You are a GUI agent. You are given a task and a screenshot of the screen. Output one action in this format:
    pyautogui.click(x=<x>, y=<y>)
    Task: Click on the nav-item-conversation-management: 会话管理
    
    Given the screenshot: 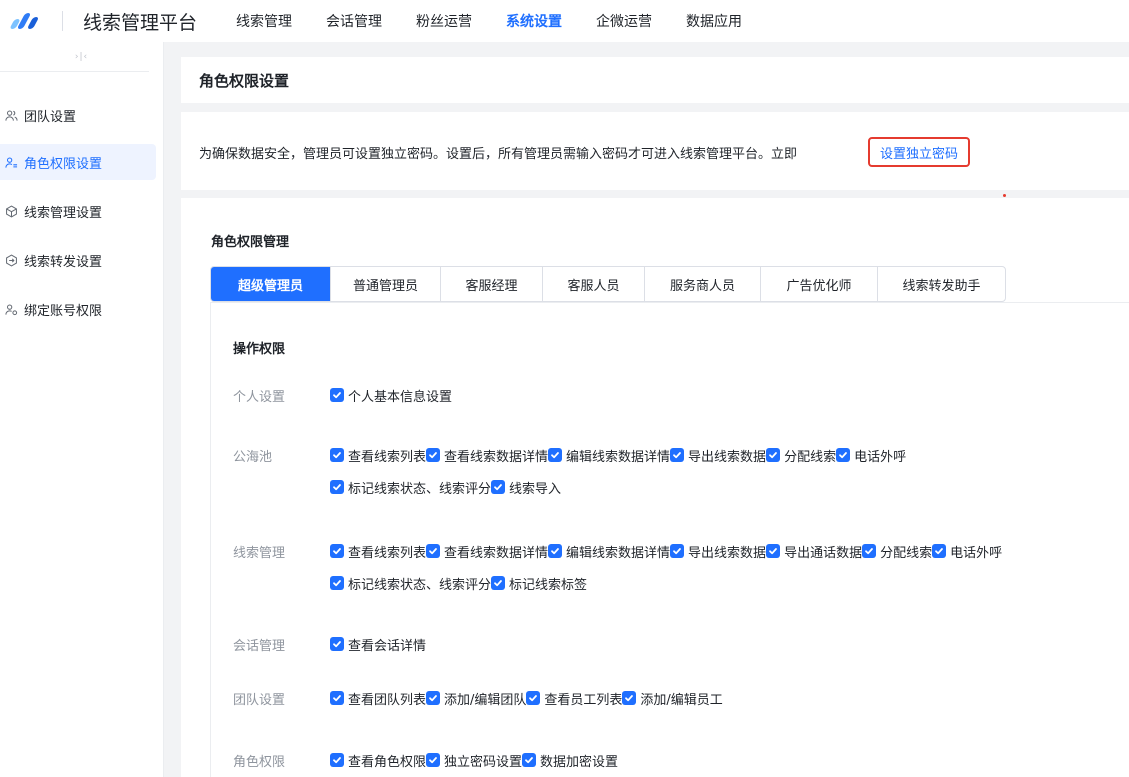 What is the action you would take?
    pyautogui.click(x=354, y=21)
    